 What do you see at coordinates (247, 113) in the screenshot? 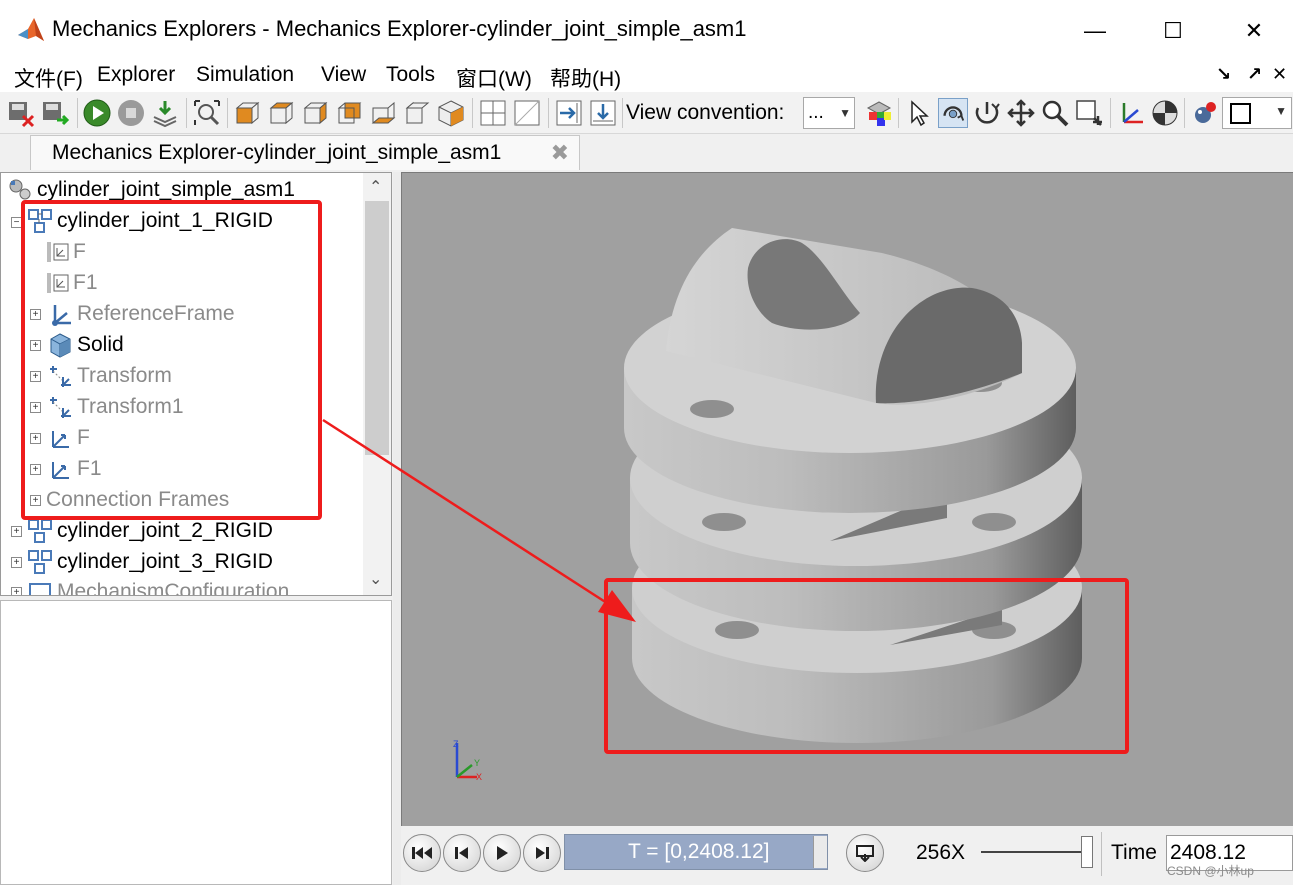
I see `view-front-icon` at bounding box center [247, 113].